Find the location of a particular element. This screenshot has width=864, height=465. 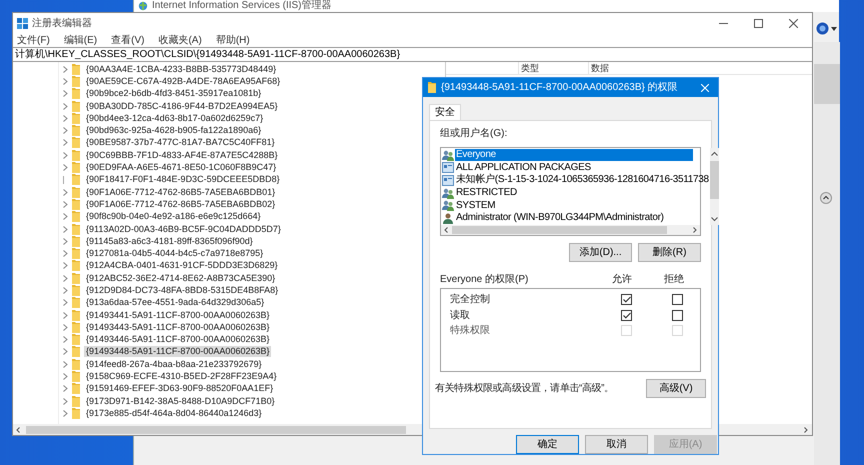

dialog-button: 确定 is located at coordinates (547, 444).